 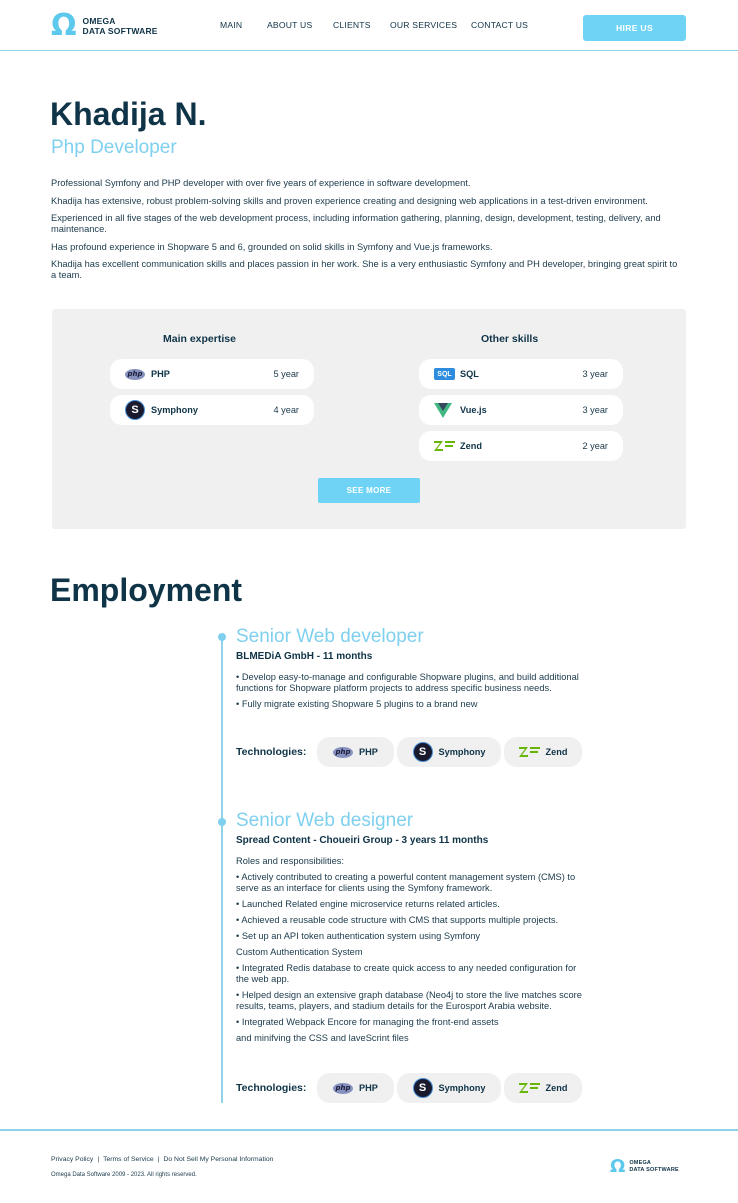 I want to click on job-detail: Custom Authentication System, so click(x=299, y=952).